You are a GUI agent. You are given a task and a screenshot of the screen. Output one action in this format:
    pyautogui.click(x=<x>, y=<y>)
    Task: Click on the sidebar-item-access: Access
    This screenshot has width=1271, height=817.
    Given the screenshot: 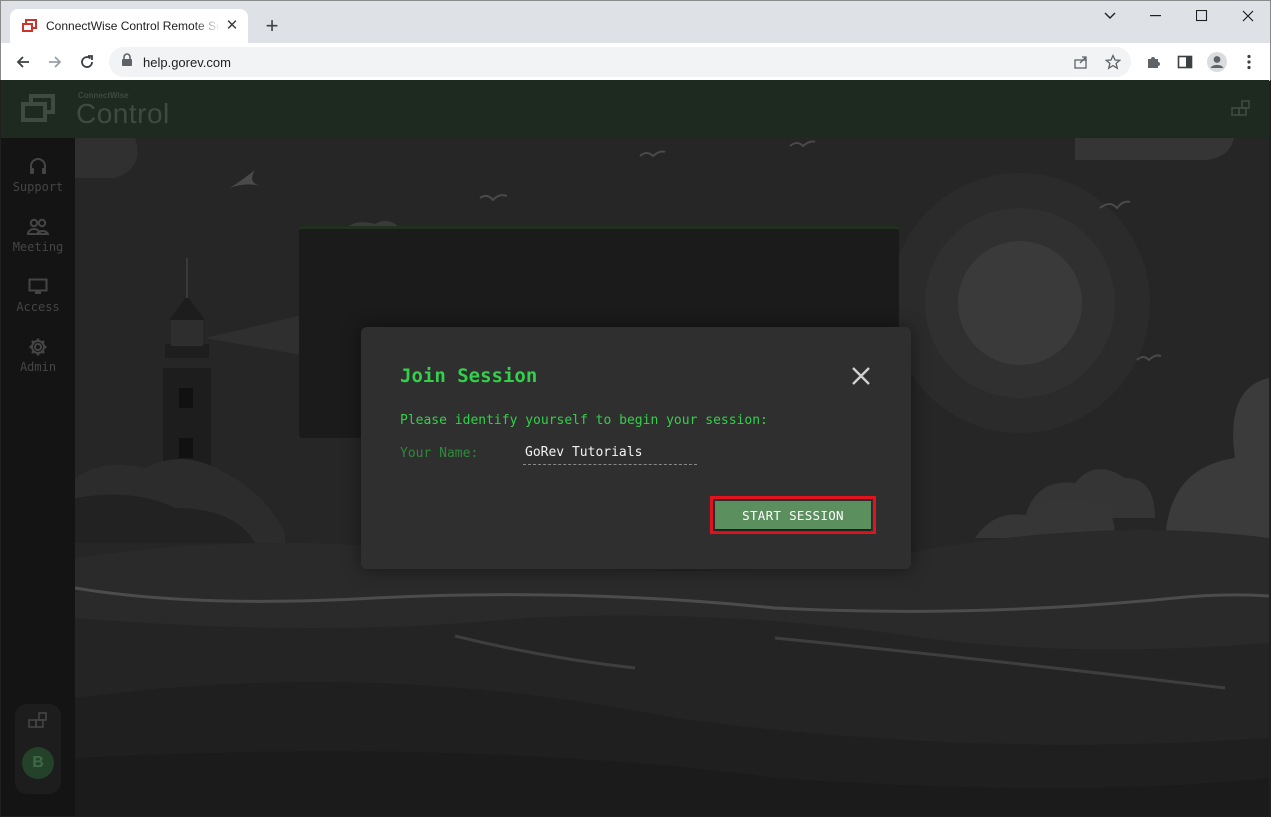 What is the action you would take?
    pyautogui.click(x=38, y=304)
    